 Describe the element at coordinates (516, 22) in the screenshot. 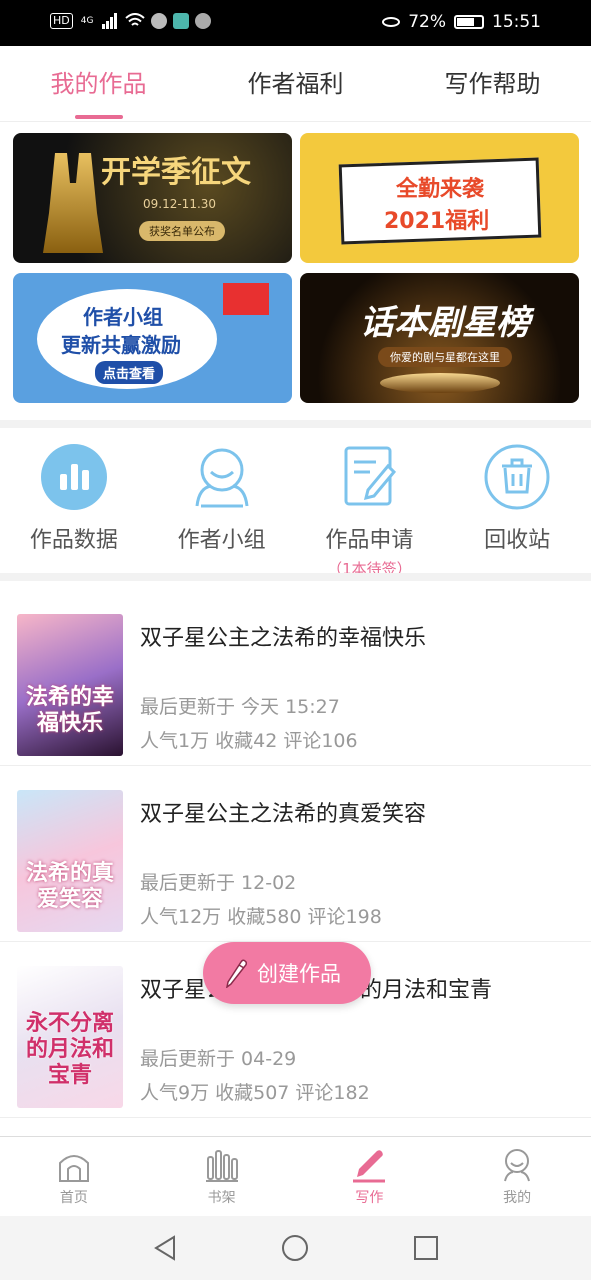

I see `clock: 15:51` at that location.